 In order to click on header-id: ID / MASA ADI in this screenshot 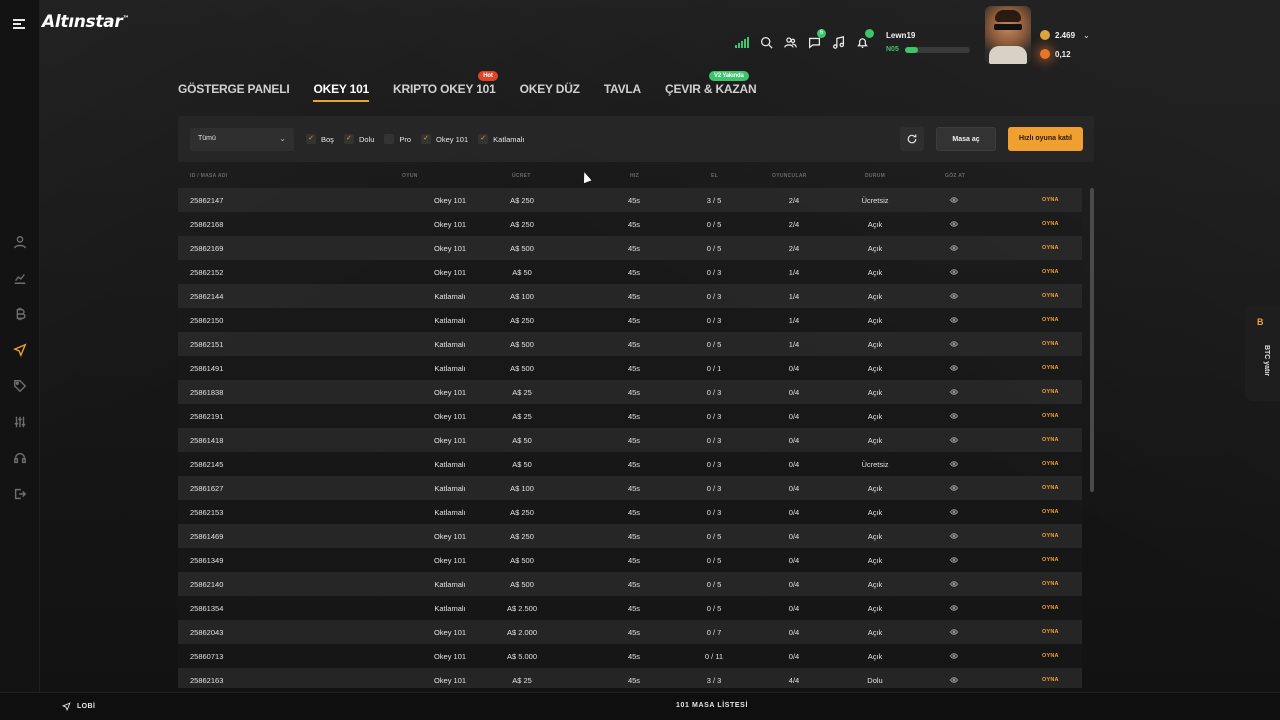, I will do `click(208, 176)`.